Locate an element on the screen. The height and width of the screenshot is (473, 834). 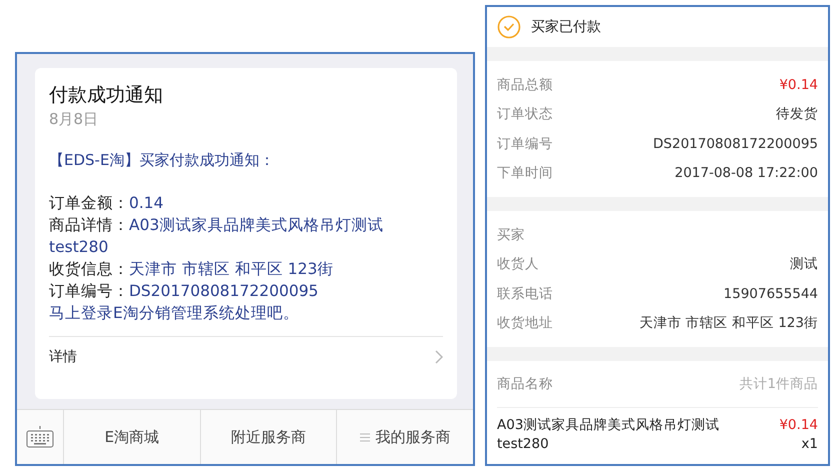
goods-name: A03测试家具品牌美式风格吊灯测试 is located at coordinates (608, 425).